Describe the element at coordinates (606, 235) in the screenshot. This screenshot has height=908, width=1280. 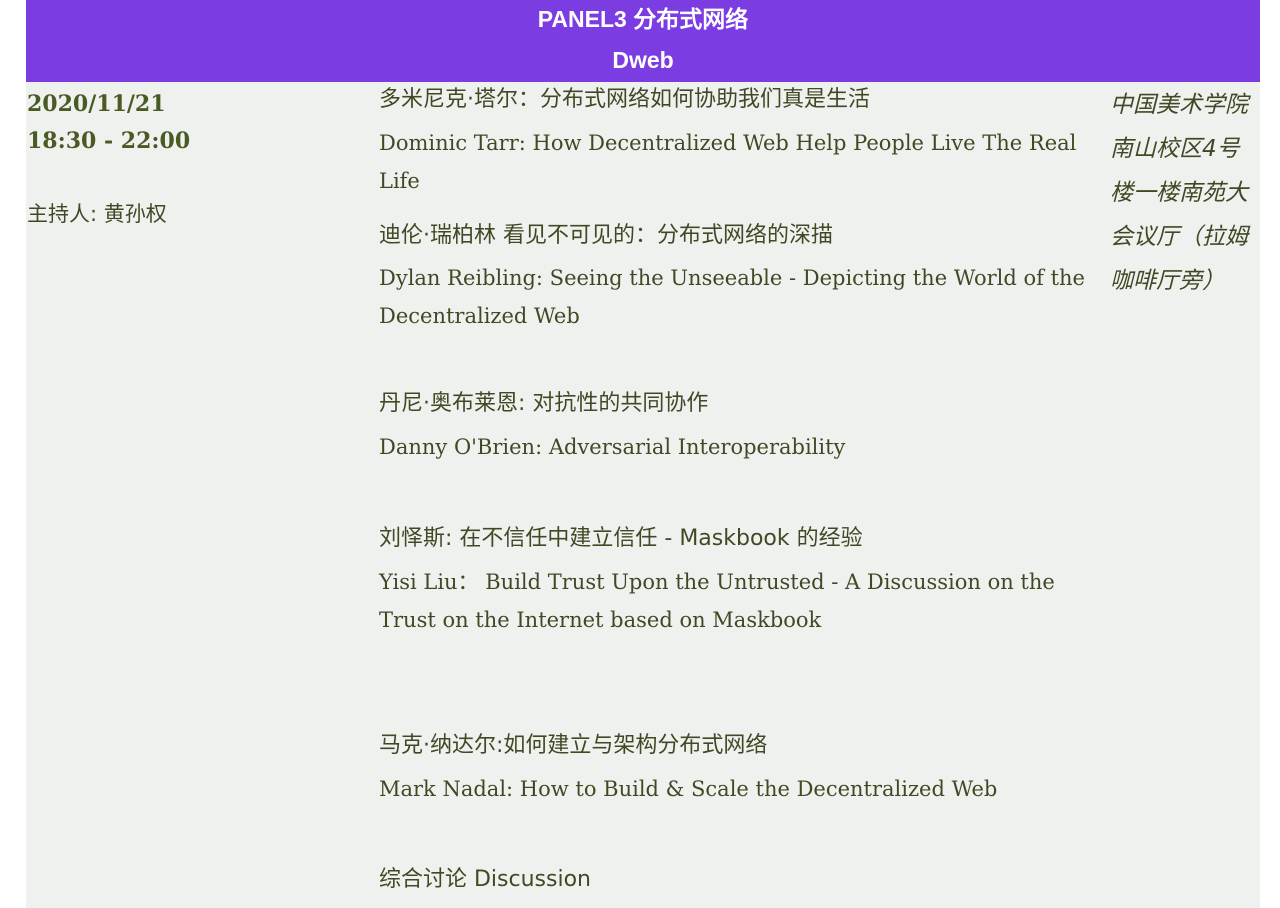
I see `talk-2-title-zh: 迪伦·瑞柏林 看见不可见的：分布式网络的深描` at that location.